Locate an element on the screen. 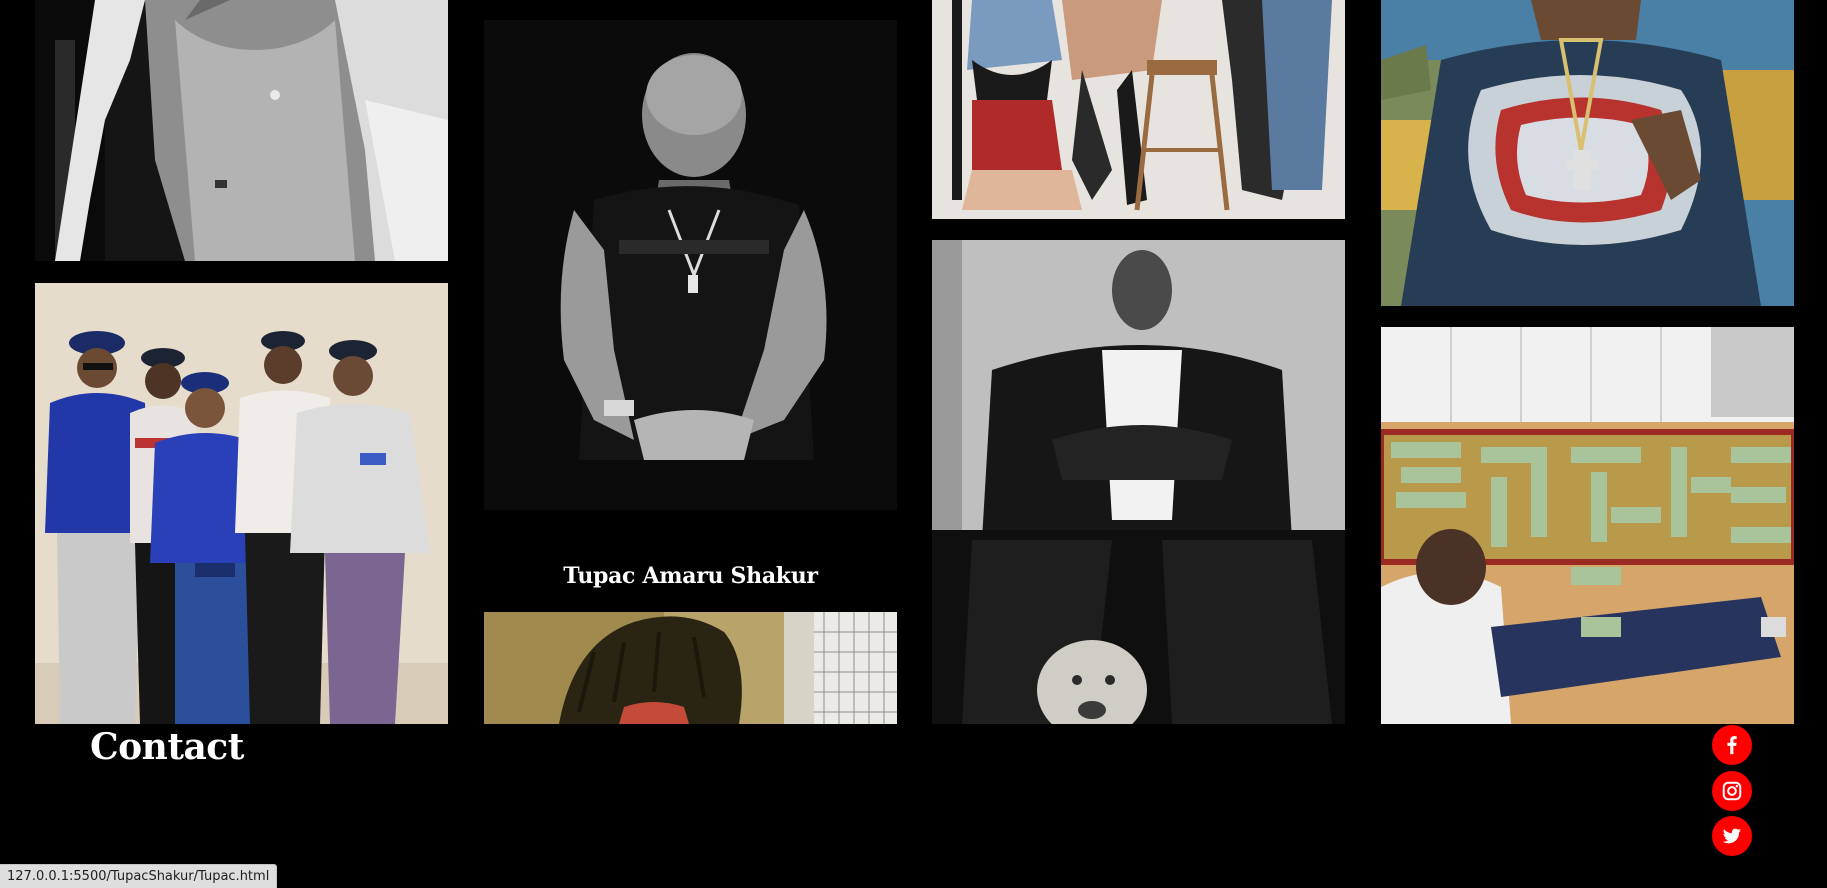 This screenshot has height=888, width=1827. browser-status-url: 127.0.0.1:5500/TupacShakur/Tupac.html is located at coordinates (139, 876).